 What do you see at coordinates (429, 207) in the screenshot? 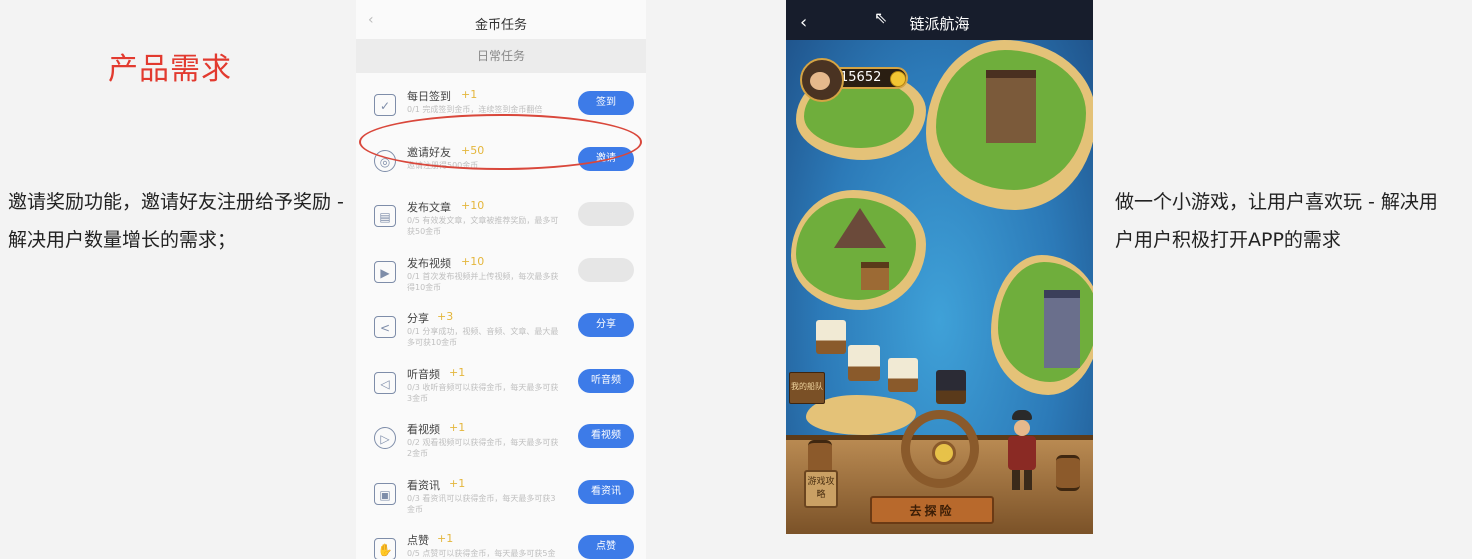
I see `task-name: 发布文章` at bounding box center [429, 207].